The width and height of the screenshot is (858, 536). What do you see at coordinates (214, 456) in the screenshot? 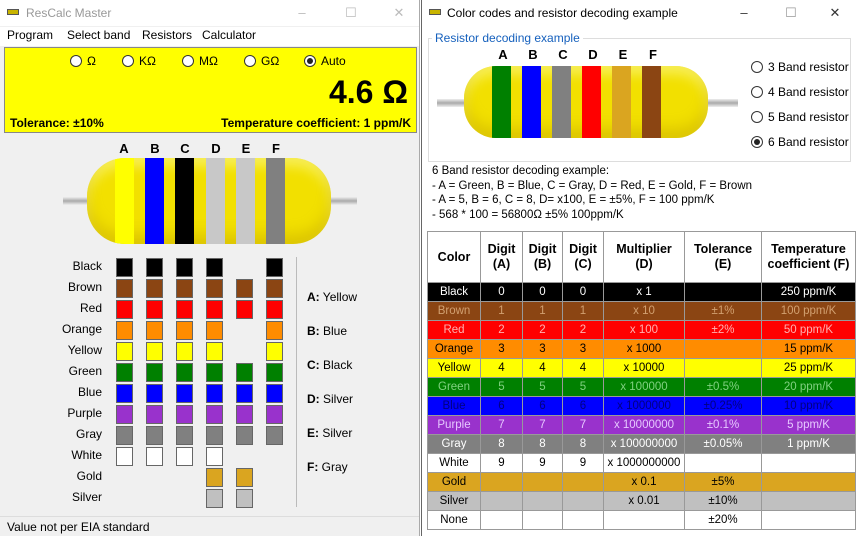
I see `band-d-swatch-white` at bounding box center [214, 456].